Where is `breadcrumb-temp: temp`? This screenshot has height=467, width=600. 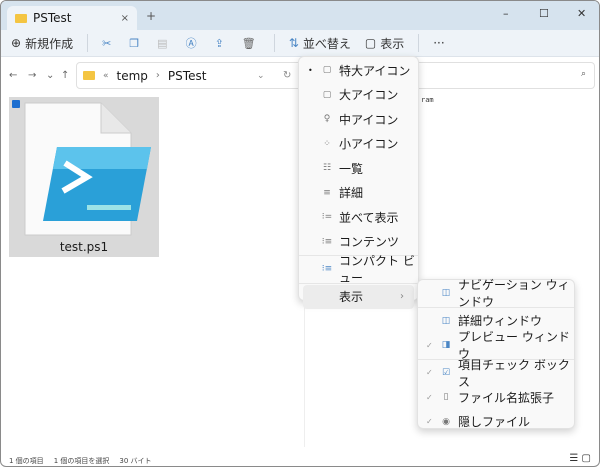
breadcrumb-temp: temp is located at coordinates (132, 76).